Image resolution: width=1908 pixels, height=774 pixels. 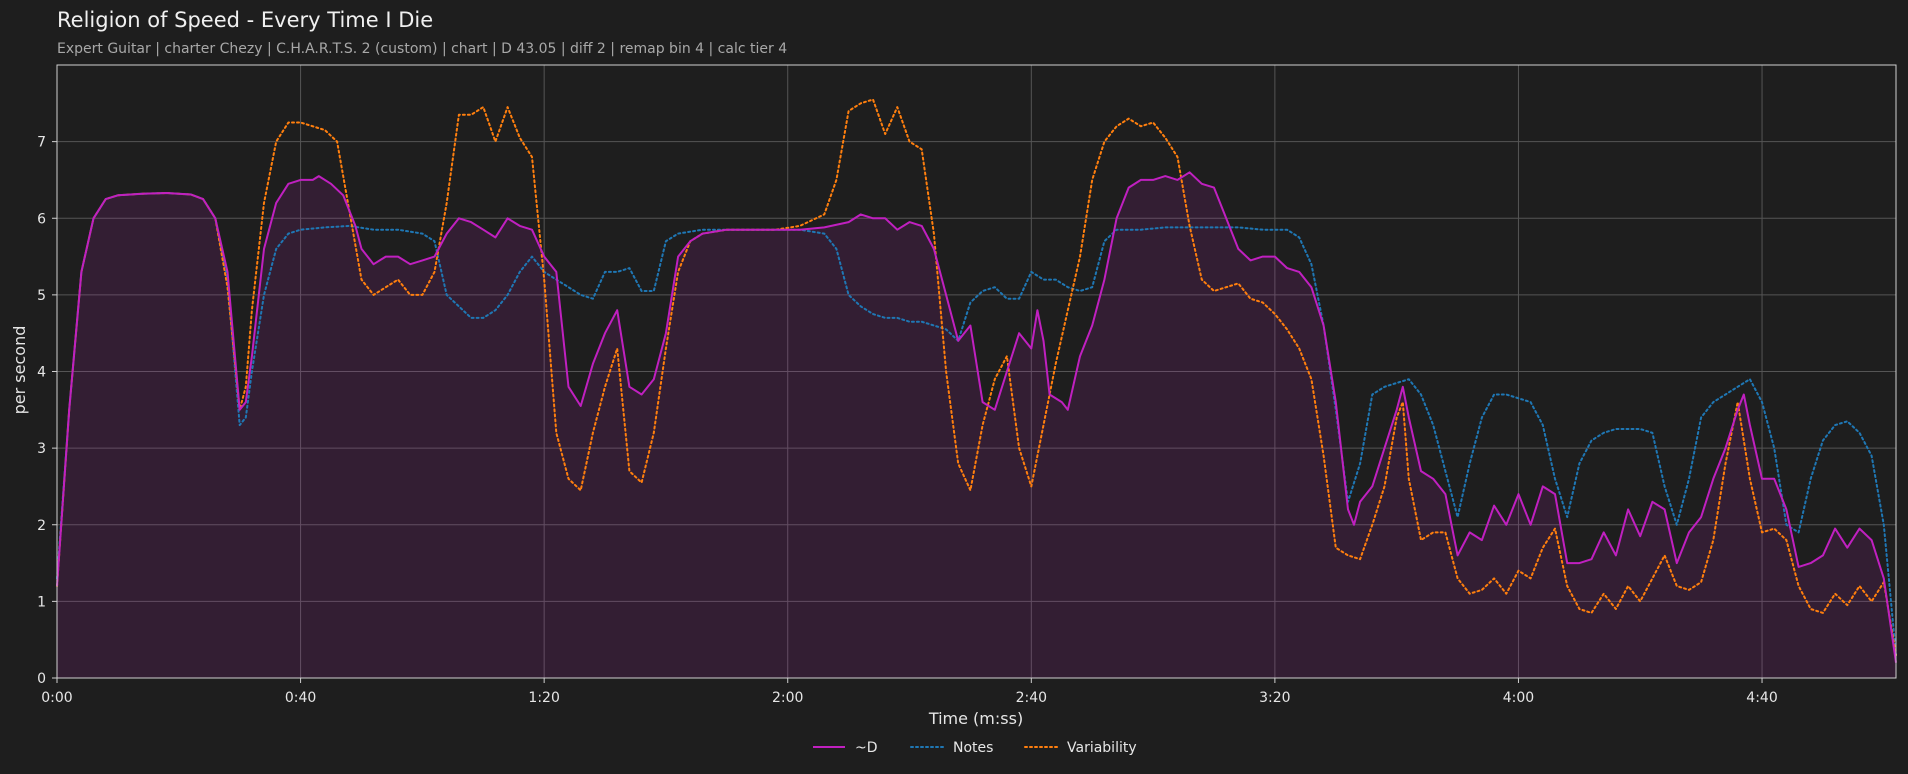 What do you see at coordinates (1031, 698) in the screenshot?
I see `x-tick-label: 2:40` at bounding box center [1031, 698].